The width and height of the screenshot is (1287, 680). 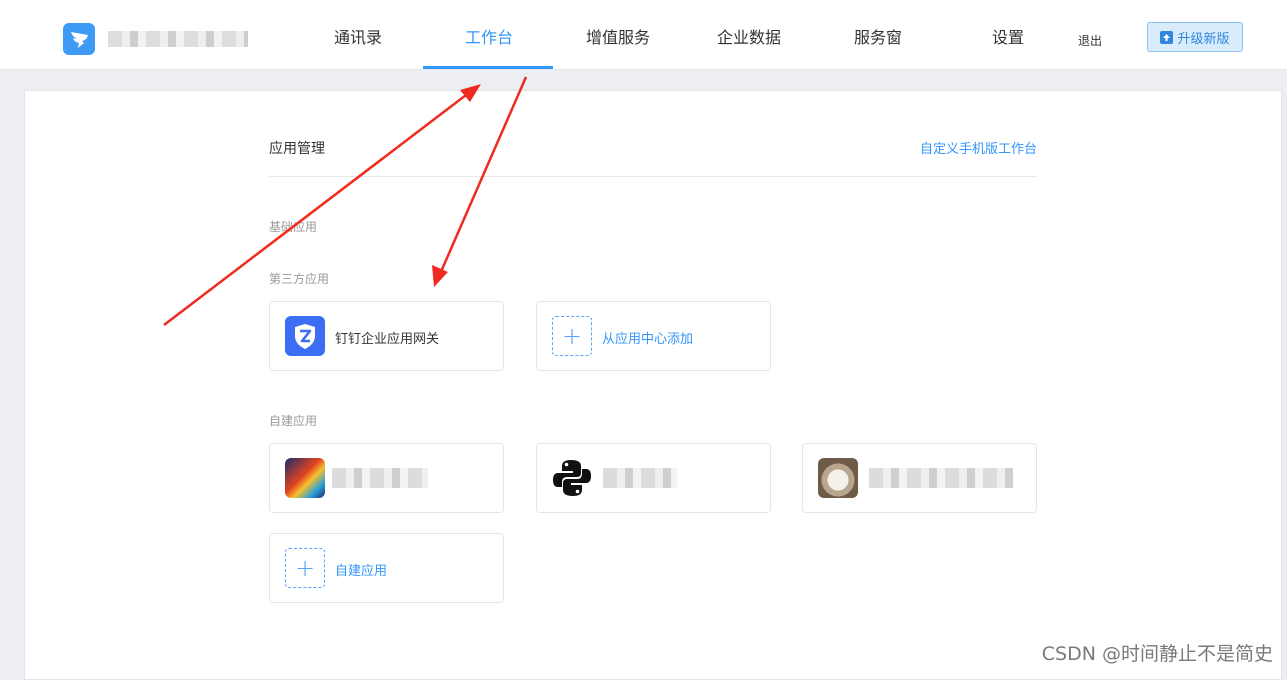 What do you see at coordinates (488, 67) in the screenshot?
I see `active-tab-indicator` at bounding box center [488, 67].